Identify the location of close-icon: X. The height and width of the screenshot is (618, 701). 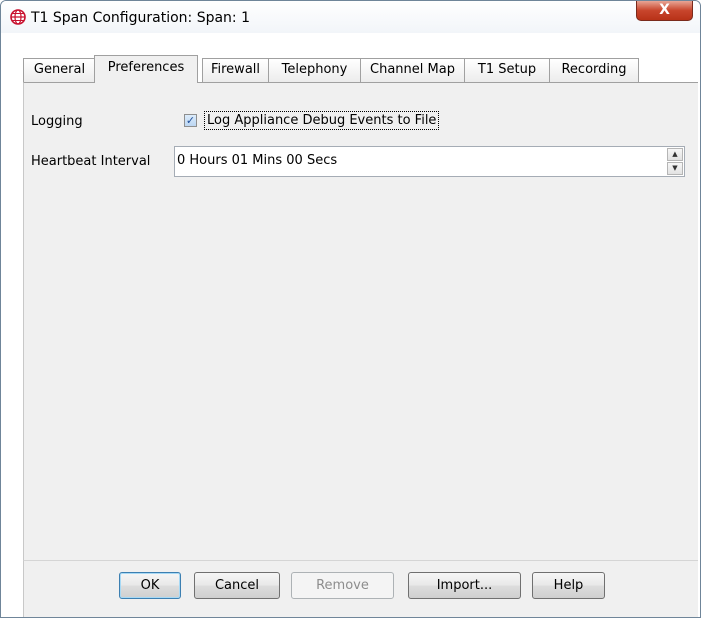
(664, 10).